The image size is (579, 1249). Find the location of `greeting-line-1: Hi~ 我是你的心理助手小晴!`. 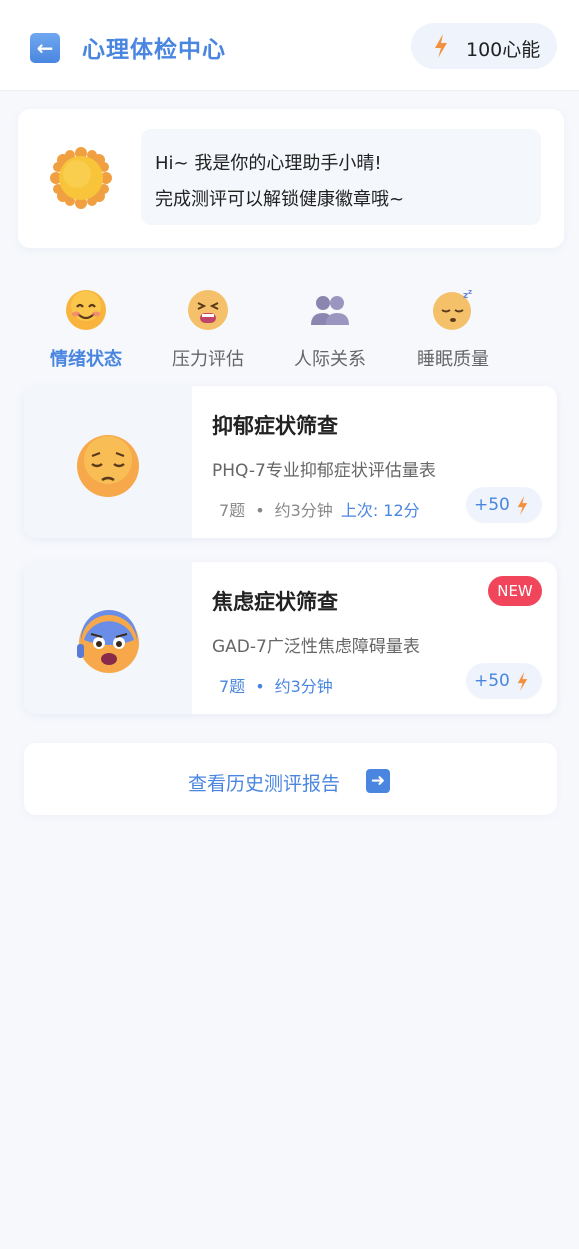

greeting-line-1: Hi~ 我是你的心理助手小晴! is located at coordinates (268, 163).